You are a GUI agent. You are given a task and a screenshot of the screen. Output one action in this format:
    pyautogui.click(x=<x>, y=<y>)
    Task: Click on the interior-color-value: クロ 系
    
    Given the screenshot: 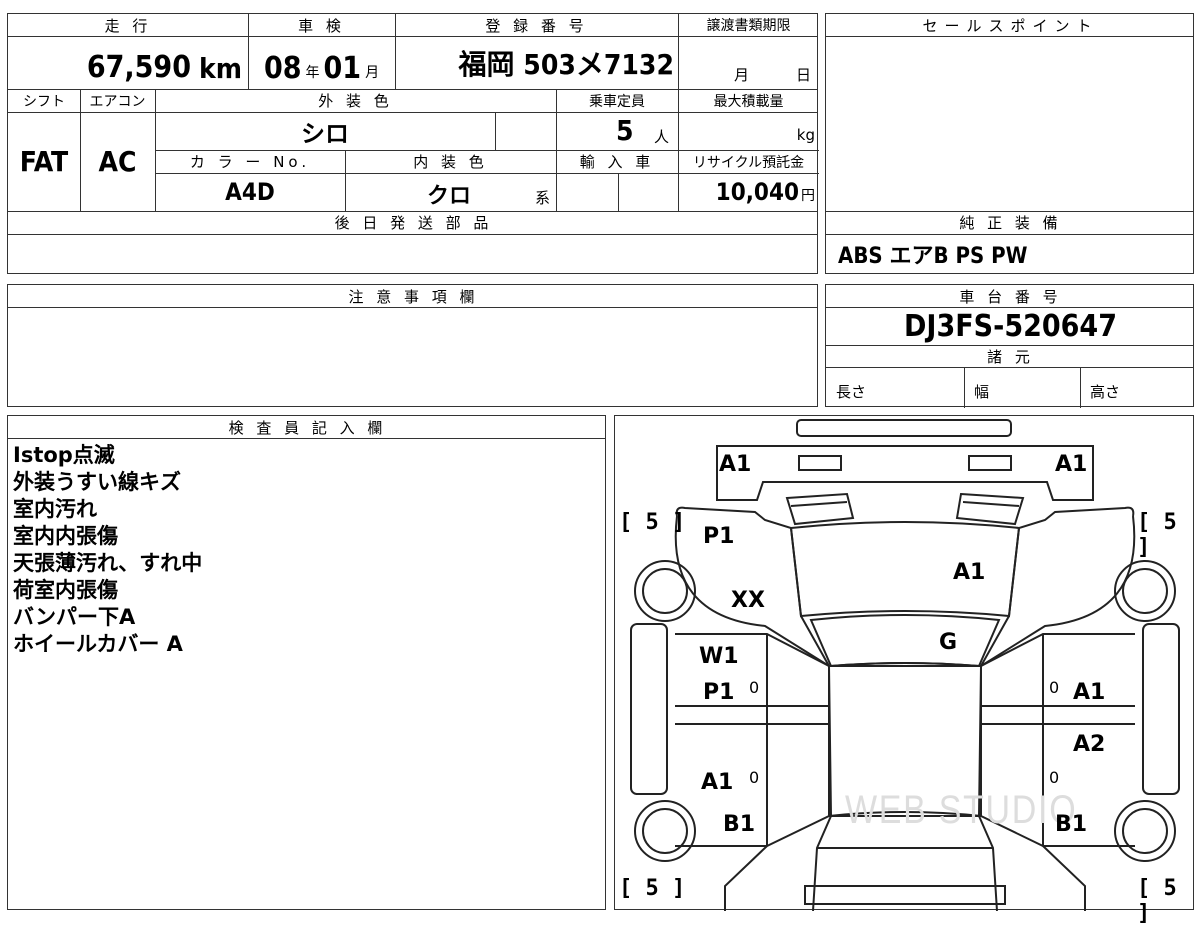 What is the action you would take?
    pyautogui.click(x=488, y=196)
    